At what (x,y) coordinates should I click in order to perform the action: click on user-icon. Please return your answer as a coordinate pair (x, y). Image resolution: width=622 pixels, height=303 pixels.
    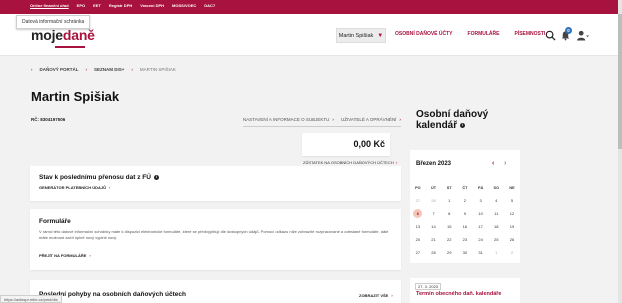
    Looking at the image, I should click on (583, 35).